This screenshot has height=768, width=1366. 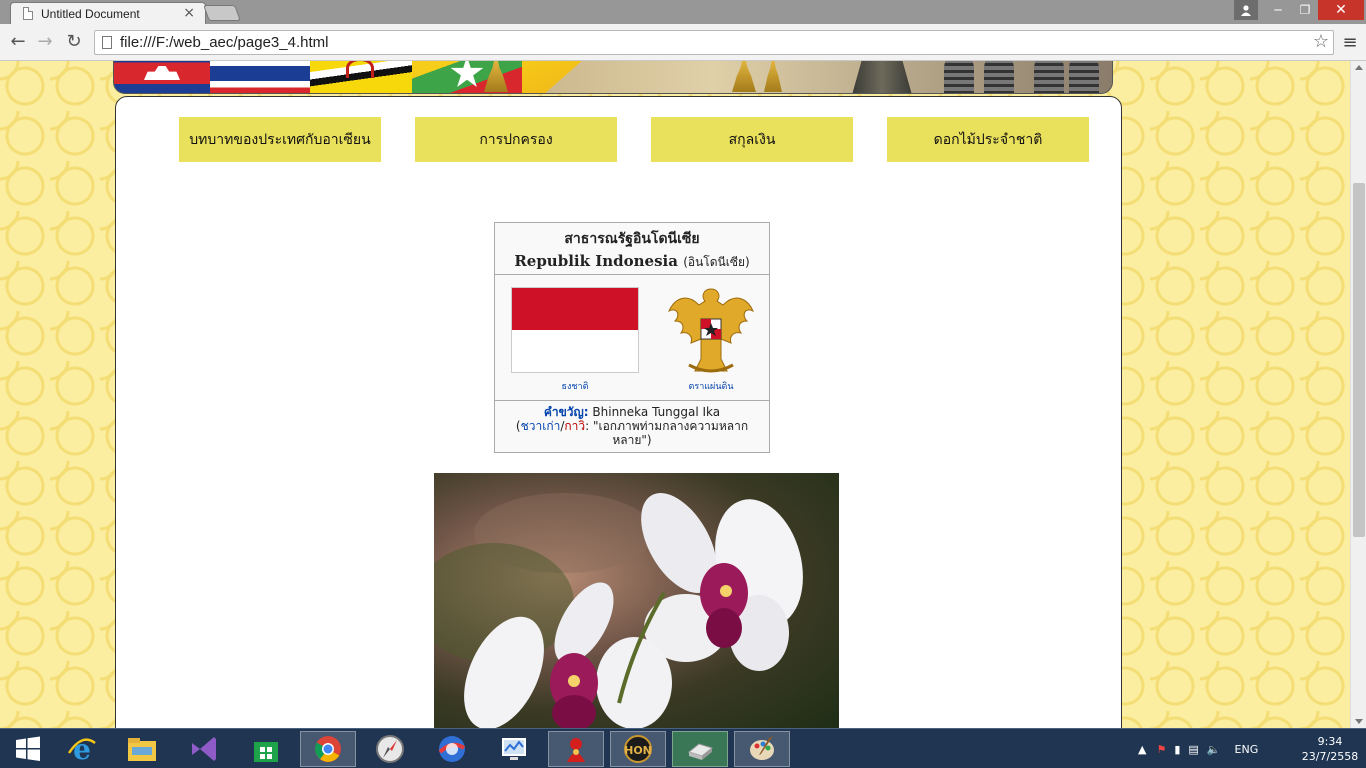 I want to click on browser-tab-bar: Untitled Document × ─ ❐ ✕, so click(x=683, y=12).